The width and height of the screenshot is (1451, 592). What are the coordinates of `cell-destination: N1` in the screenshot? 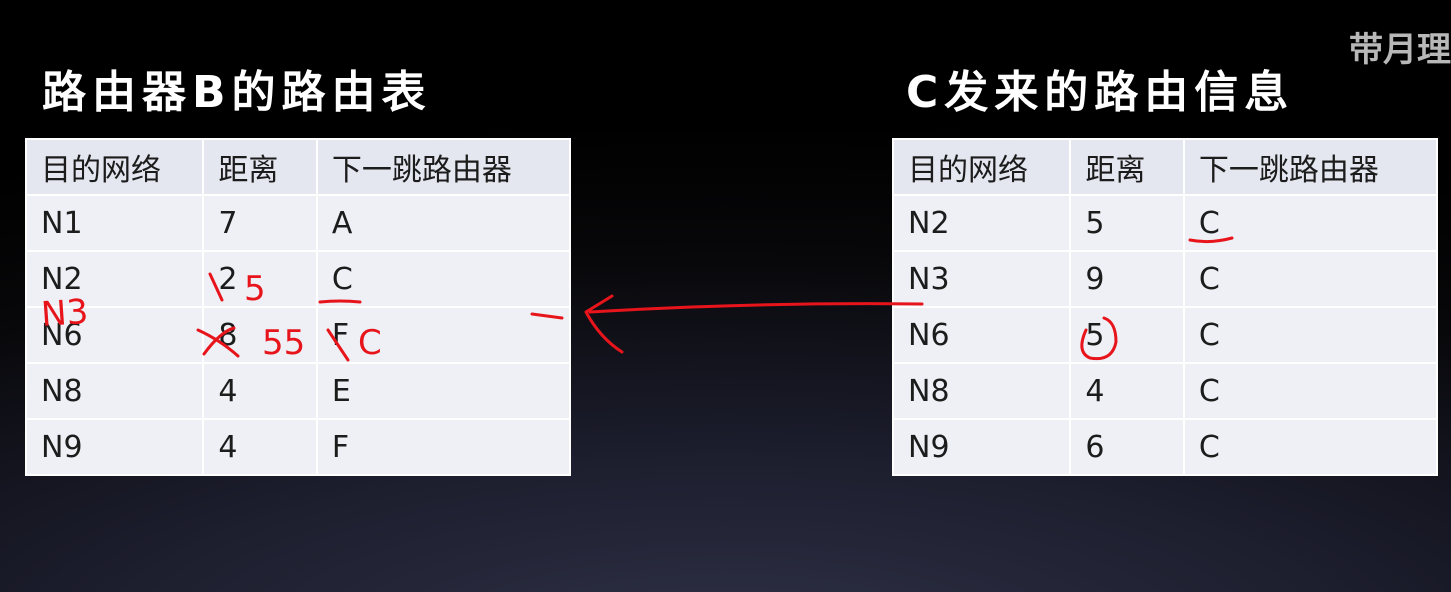 It's located at (114, 223).